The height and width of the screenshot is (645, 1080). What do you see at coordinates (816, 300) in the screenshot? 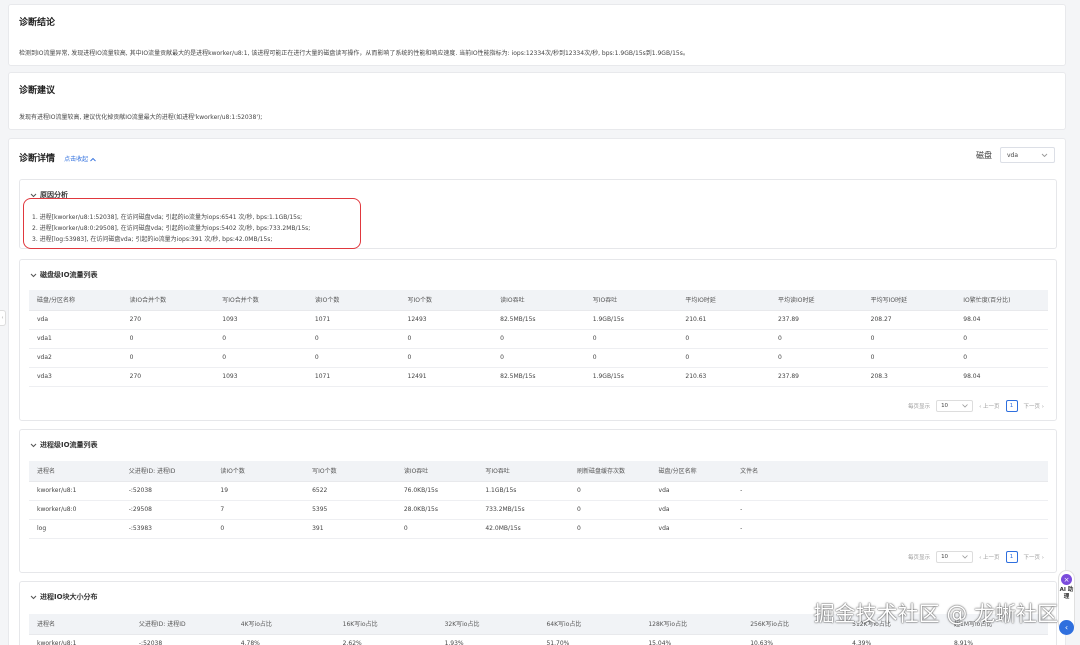
I see `column-header: 平均读IO时延` at bounding box center [816, 300].